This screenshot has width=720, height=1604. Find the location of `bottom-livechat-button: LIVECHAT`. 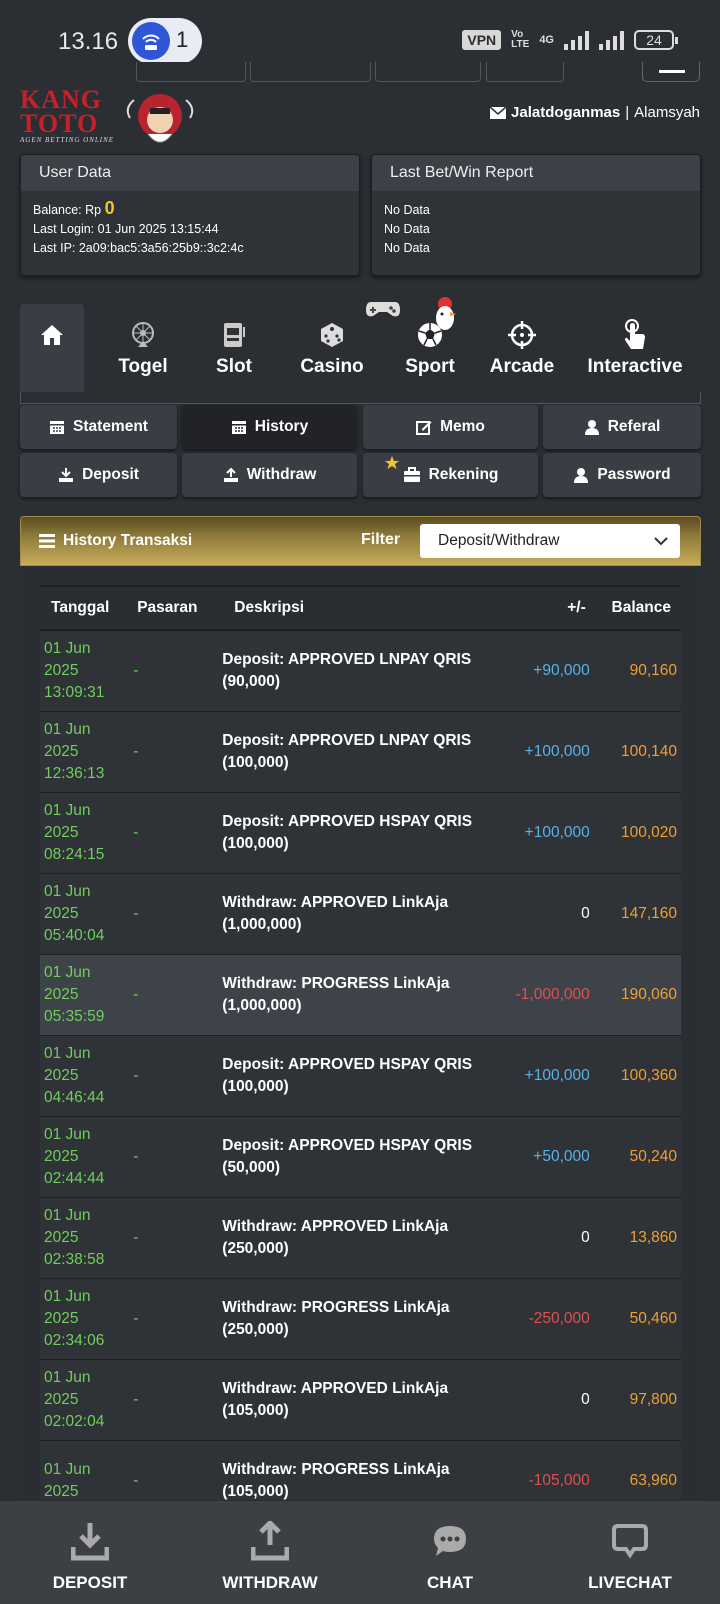

bottom-livechat-button: LIVECHAT is located at coordinates (630, 1556).